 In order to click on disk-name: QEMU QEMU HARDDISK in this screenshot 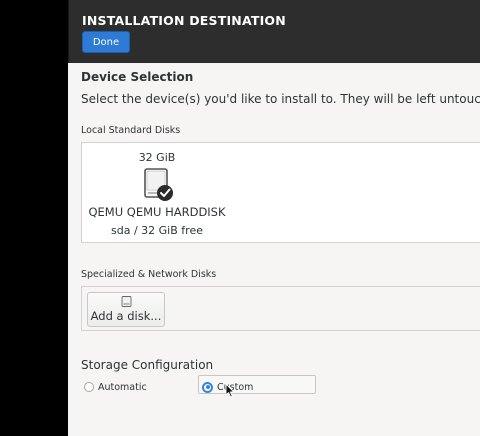, I will do `click(157, 212)`.